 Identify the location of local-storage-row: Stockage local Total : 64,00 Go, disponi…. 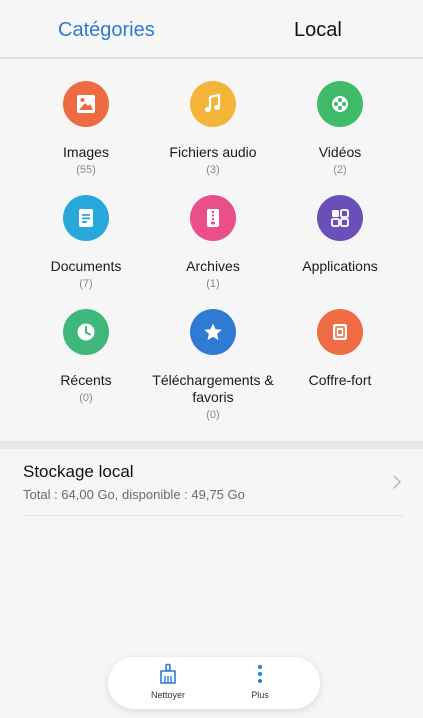
(211, 483).